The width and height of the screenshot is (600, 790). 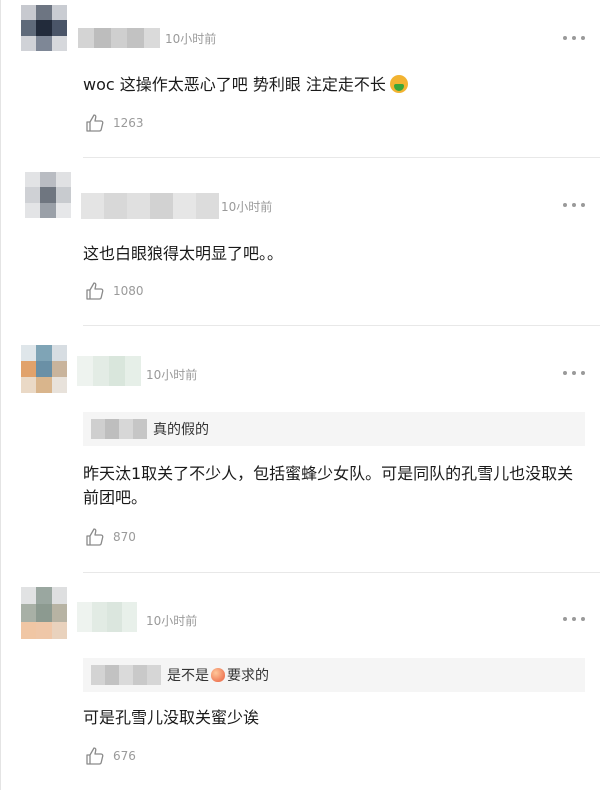 What do you see at coordinates (234, 84) in the screenshot?
I see `comment-text-content: woc 这操作太恶心了吧 势利眼 注定走不长` at bounding box center [234, 84].